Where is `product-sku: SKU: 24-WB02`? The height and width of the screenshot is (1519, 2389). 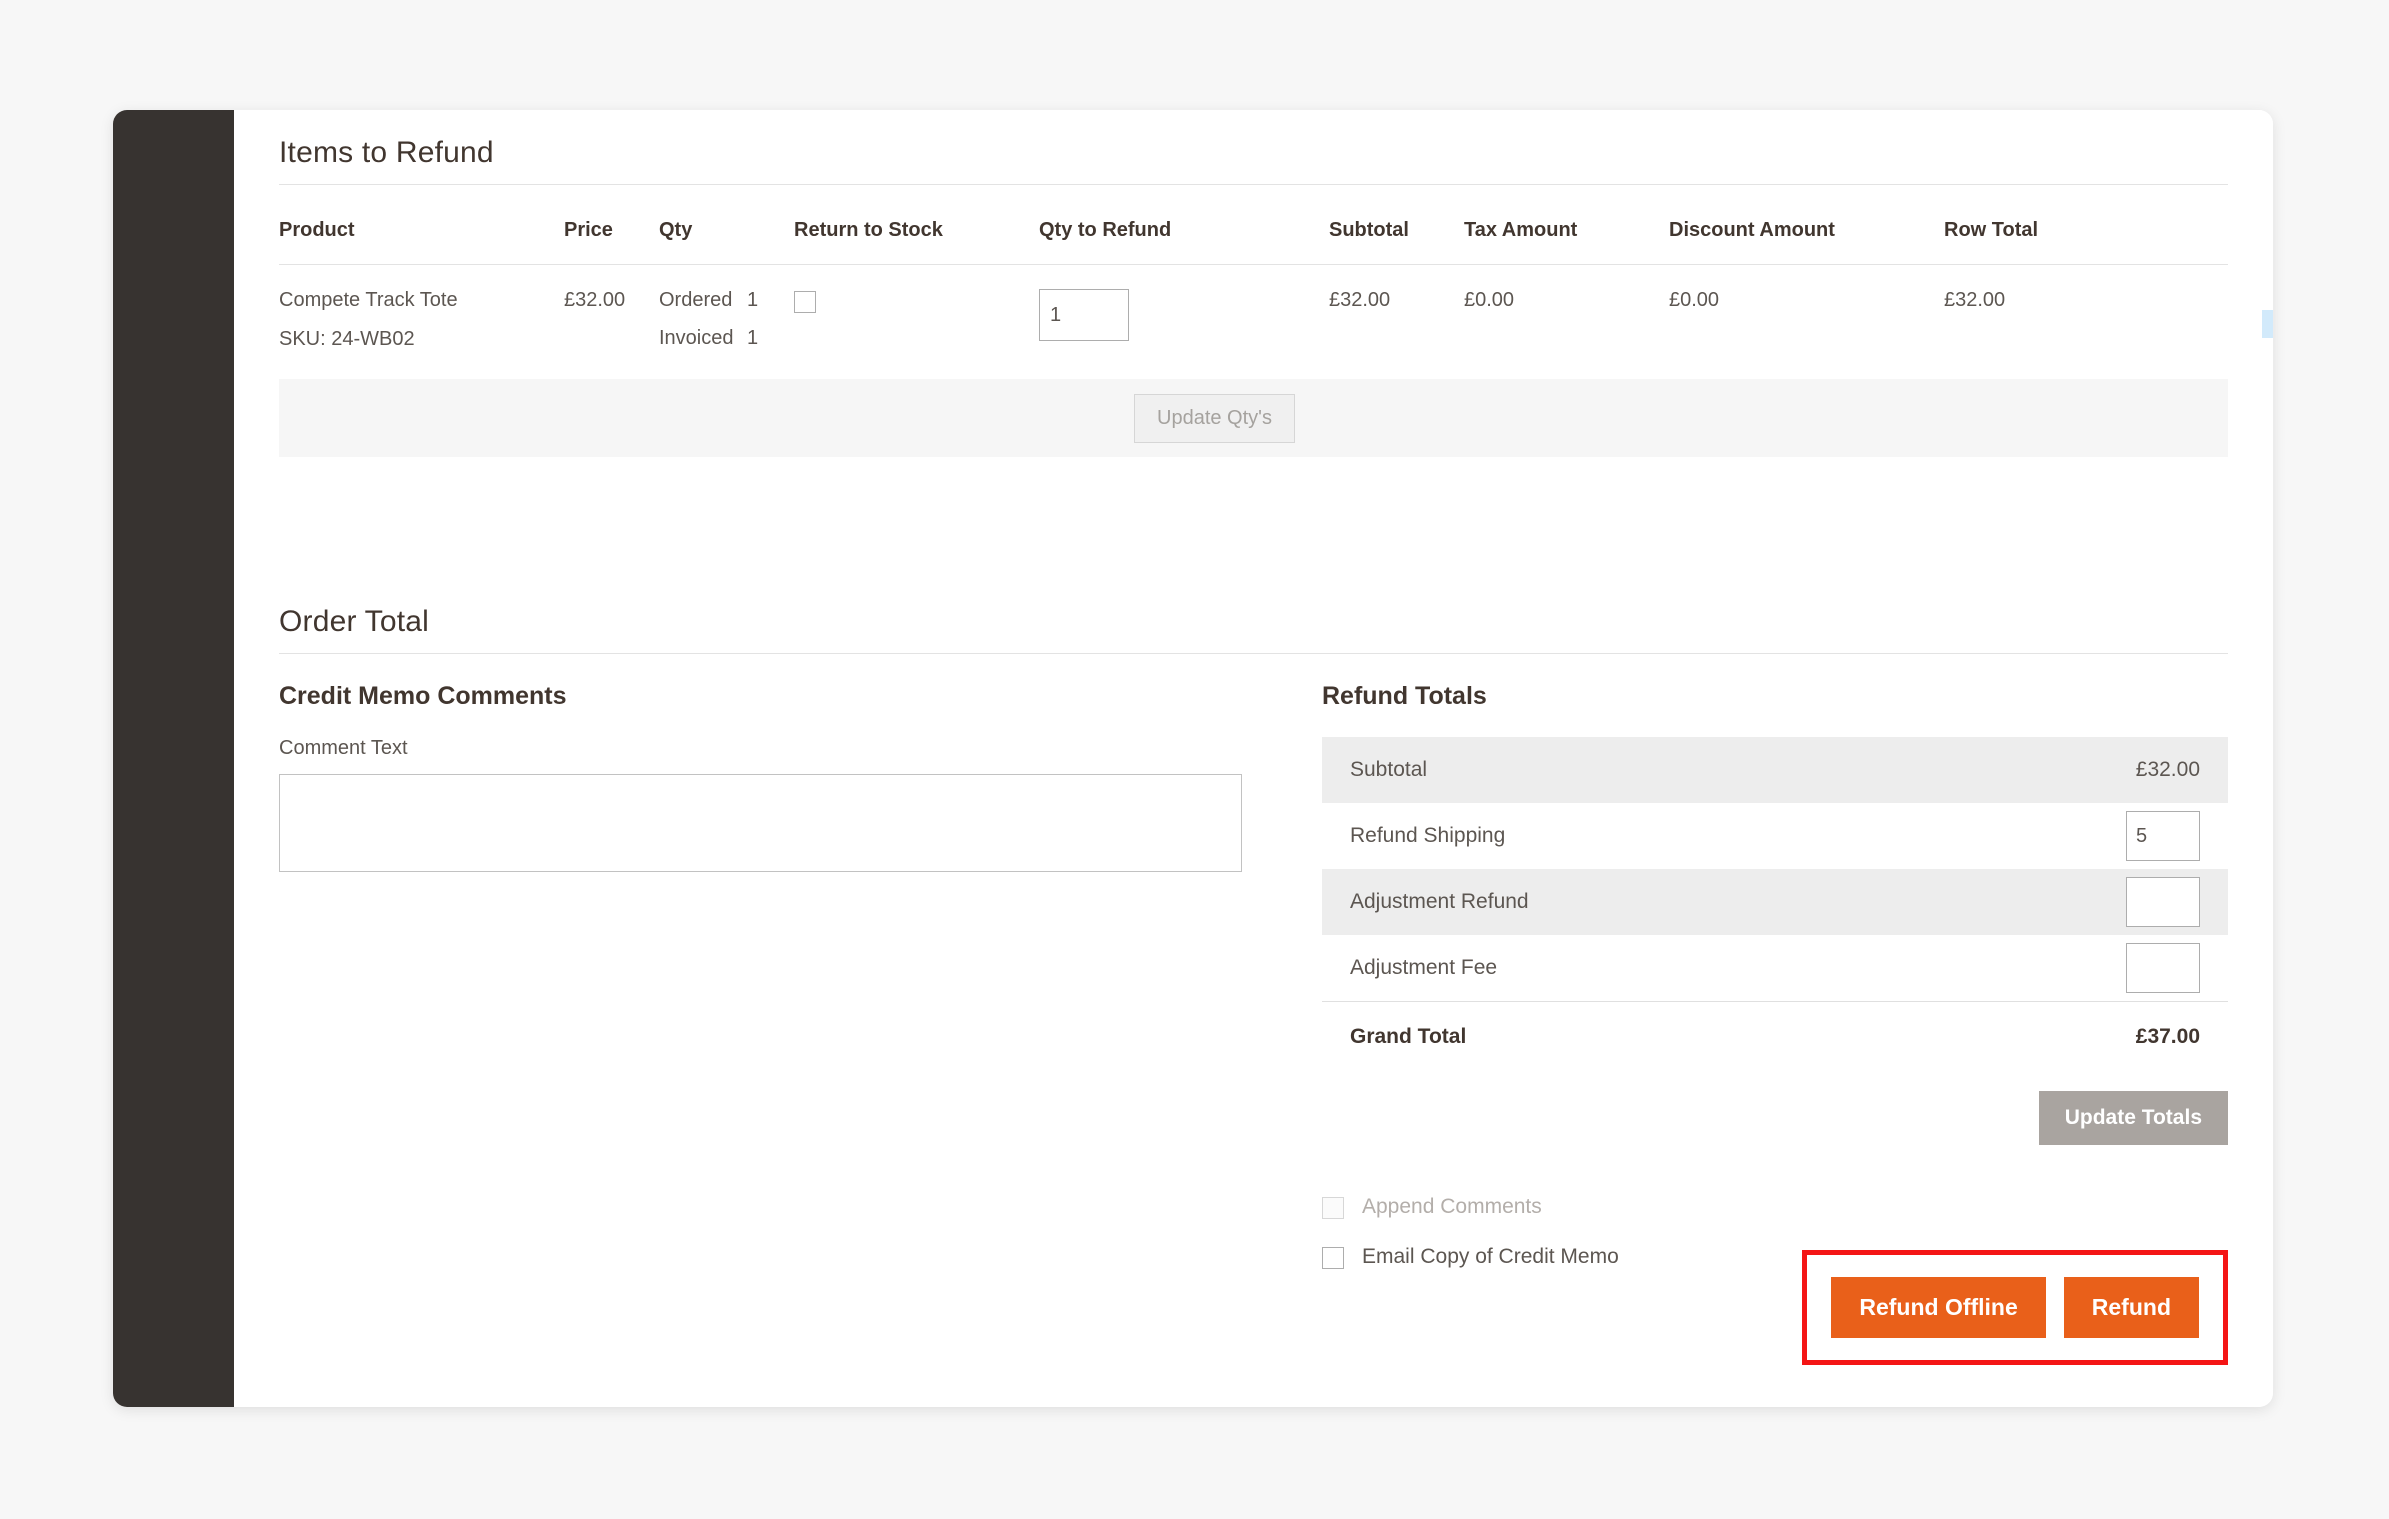 product-sku: SKU: 24-WB02 is located at coordinates (347, 339).